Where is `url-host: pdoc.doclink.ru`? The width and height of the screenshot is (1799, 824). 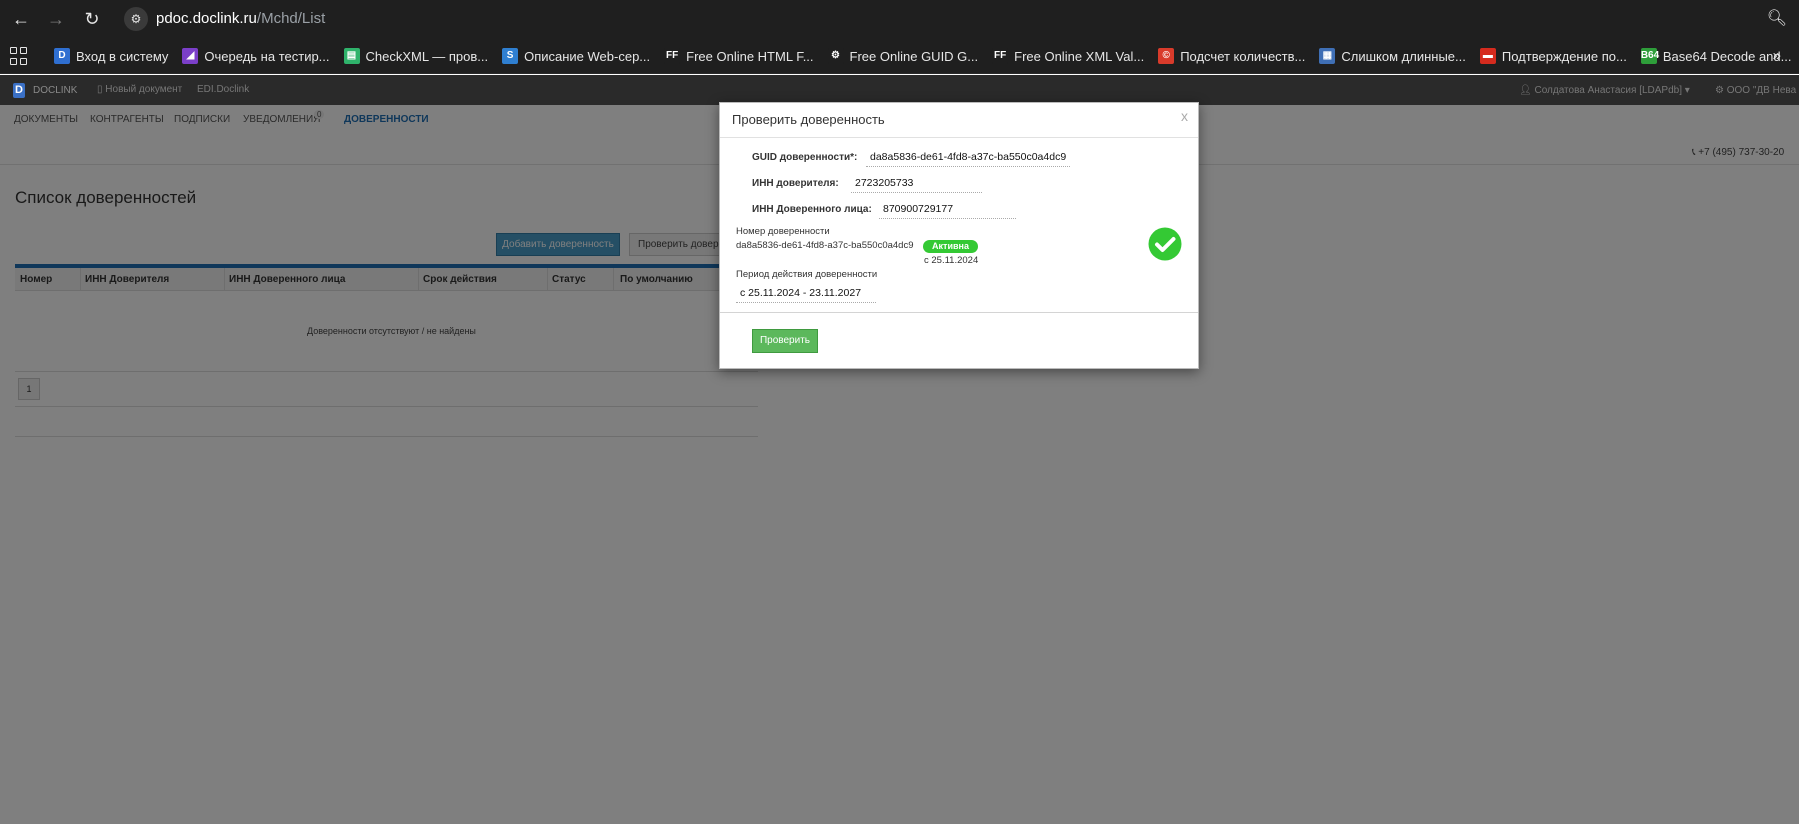
url-host: pdoc.doclink.ru is located at coordinates (206, 18).